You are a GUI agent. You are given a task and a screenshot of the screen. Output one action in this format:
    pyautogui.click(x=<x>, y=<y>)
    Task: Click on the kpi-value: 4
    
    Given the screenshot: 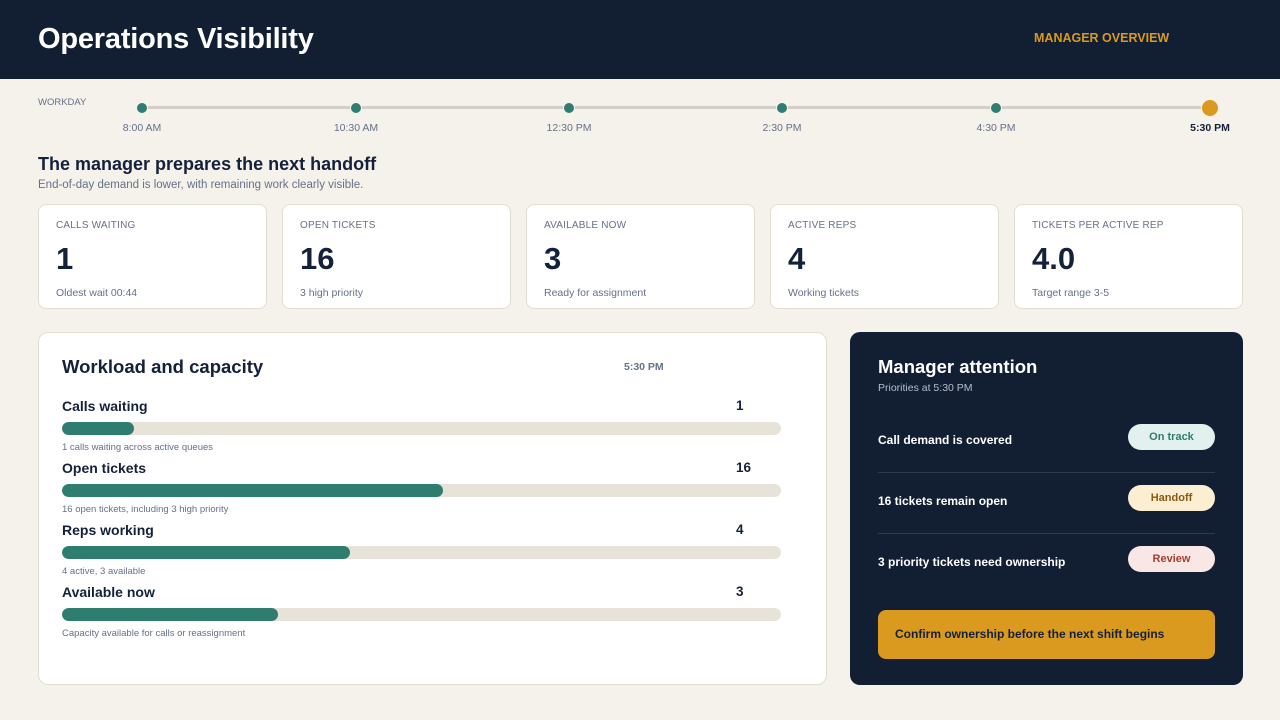 What is the action you would take?
    pyautogui.click(x=797, y=258)
    